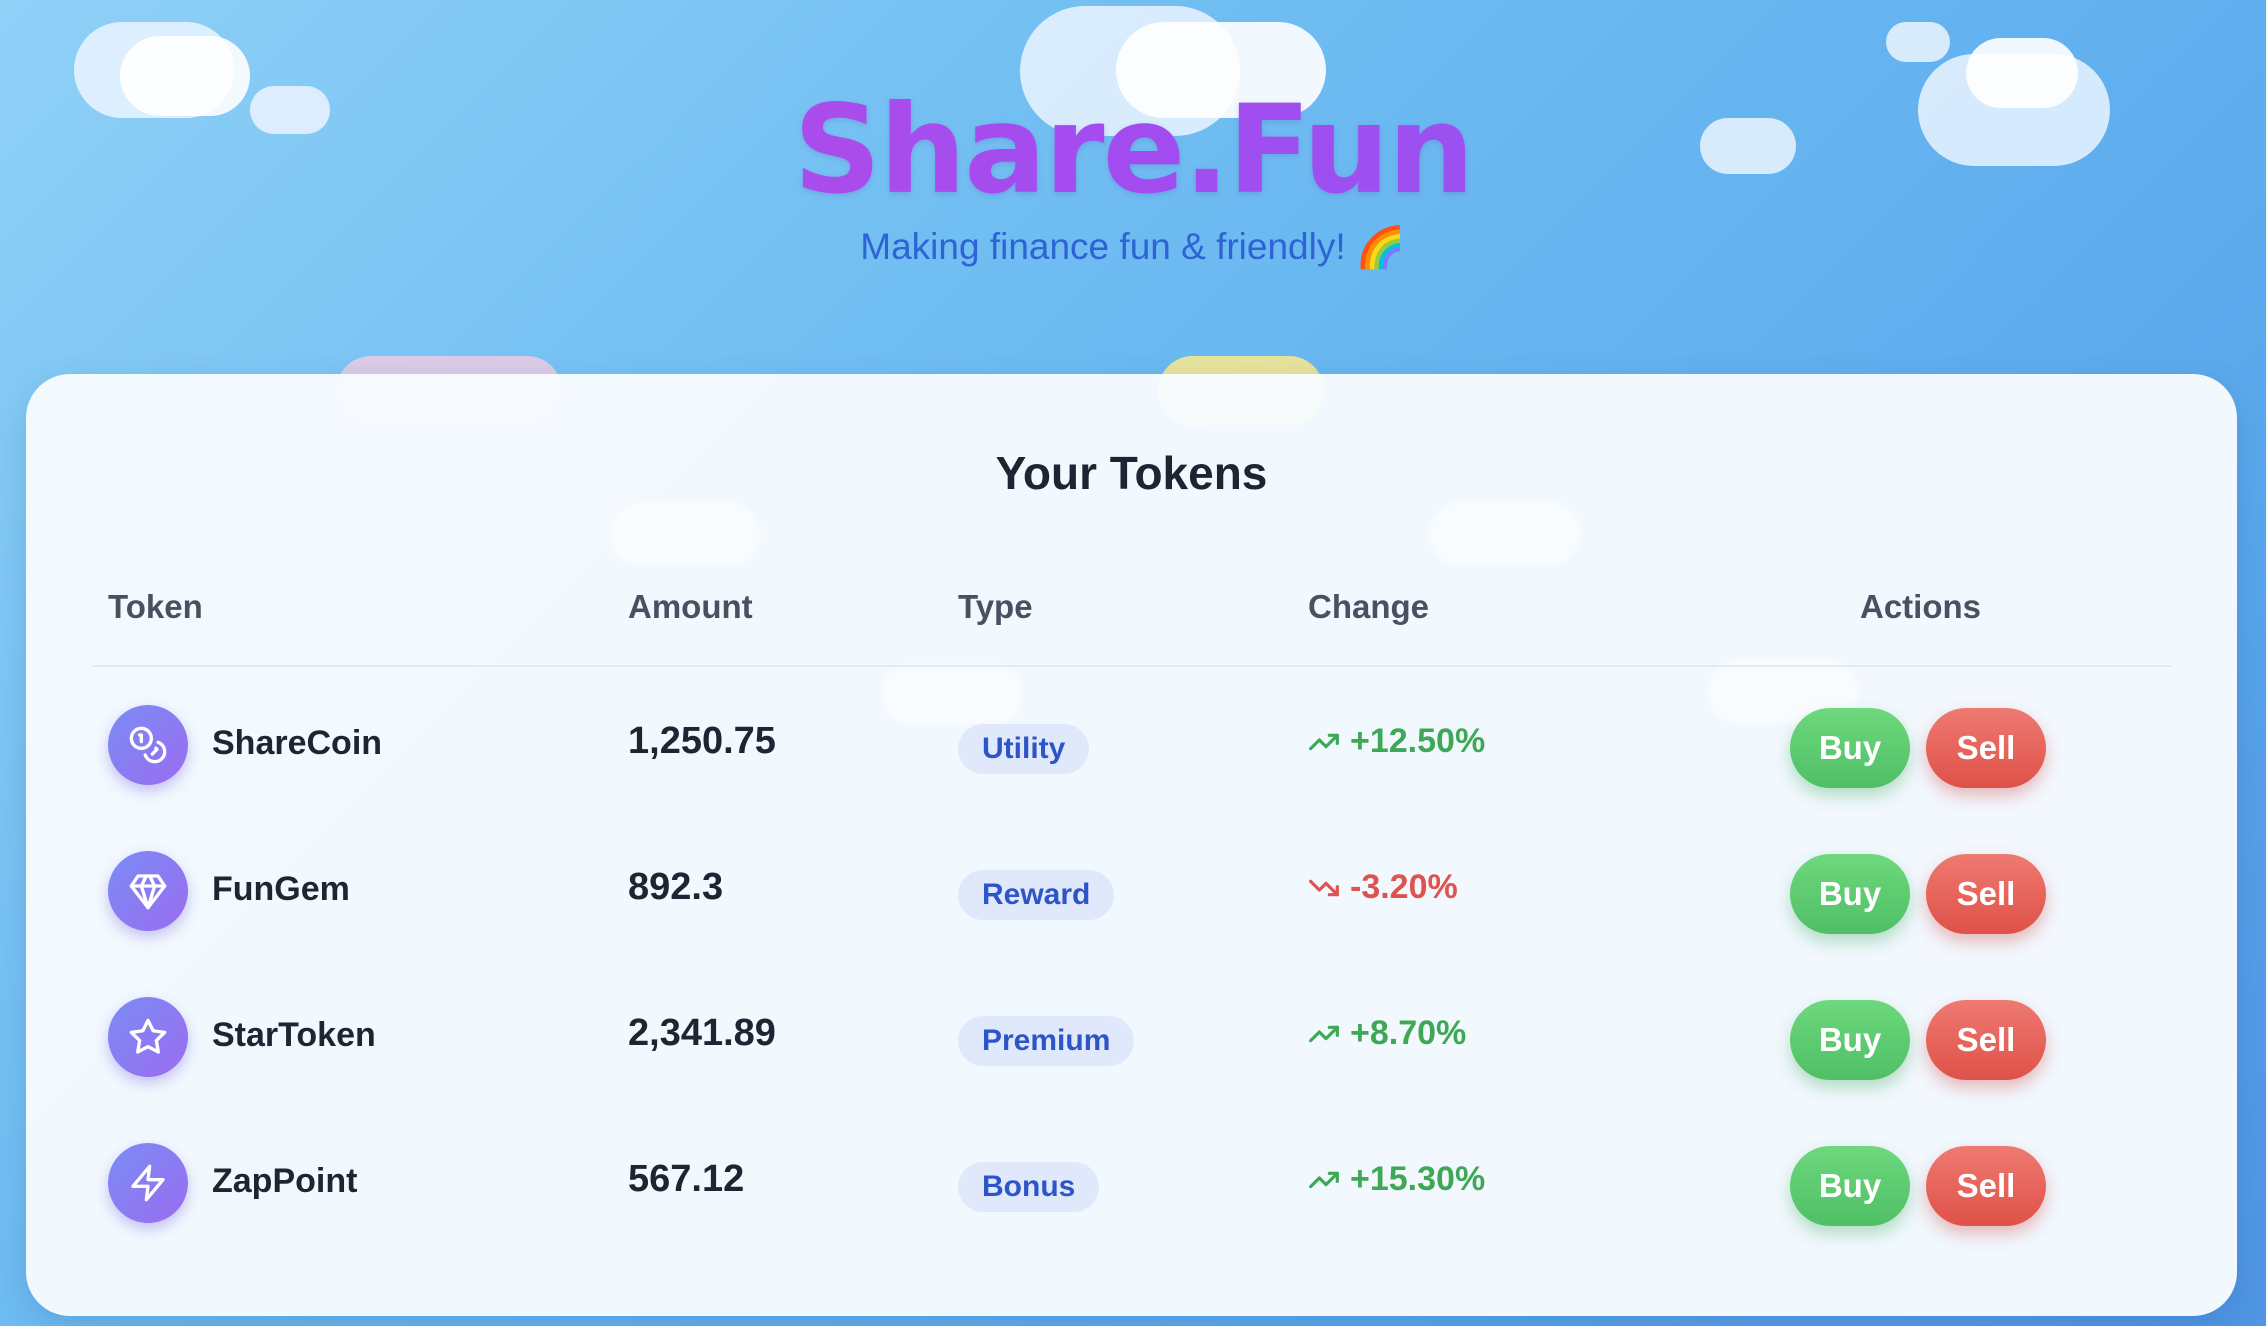 Image resolution: width=2266 pixels, height=1326 pixels. What do you see at coordinates (1133, 150) in the screenshot?
I see `app-logo: Share.Fun` at bounding box center [1133, 150].